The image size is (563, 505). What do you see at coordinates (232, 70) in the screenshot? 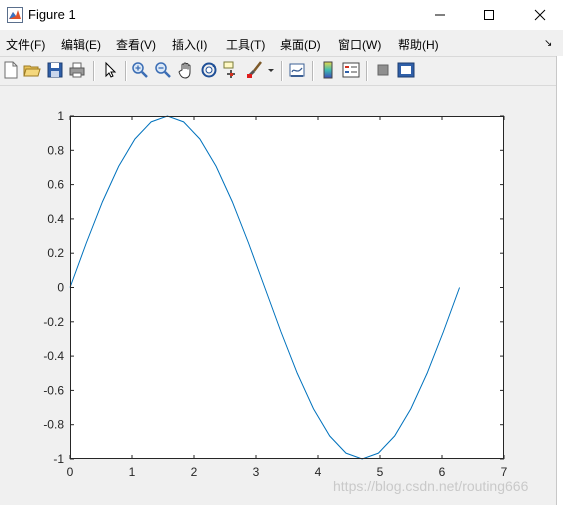
I see `data-cursor-icon` at bounding box center [232, 70].